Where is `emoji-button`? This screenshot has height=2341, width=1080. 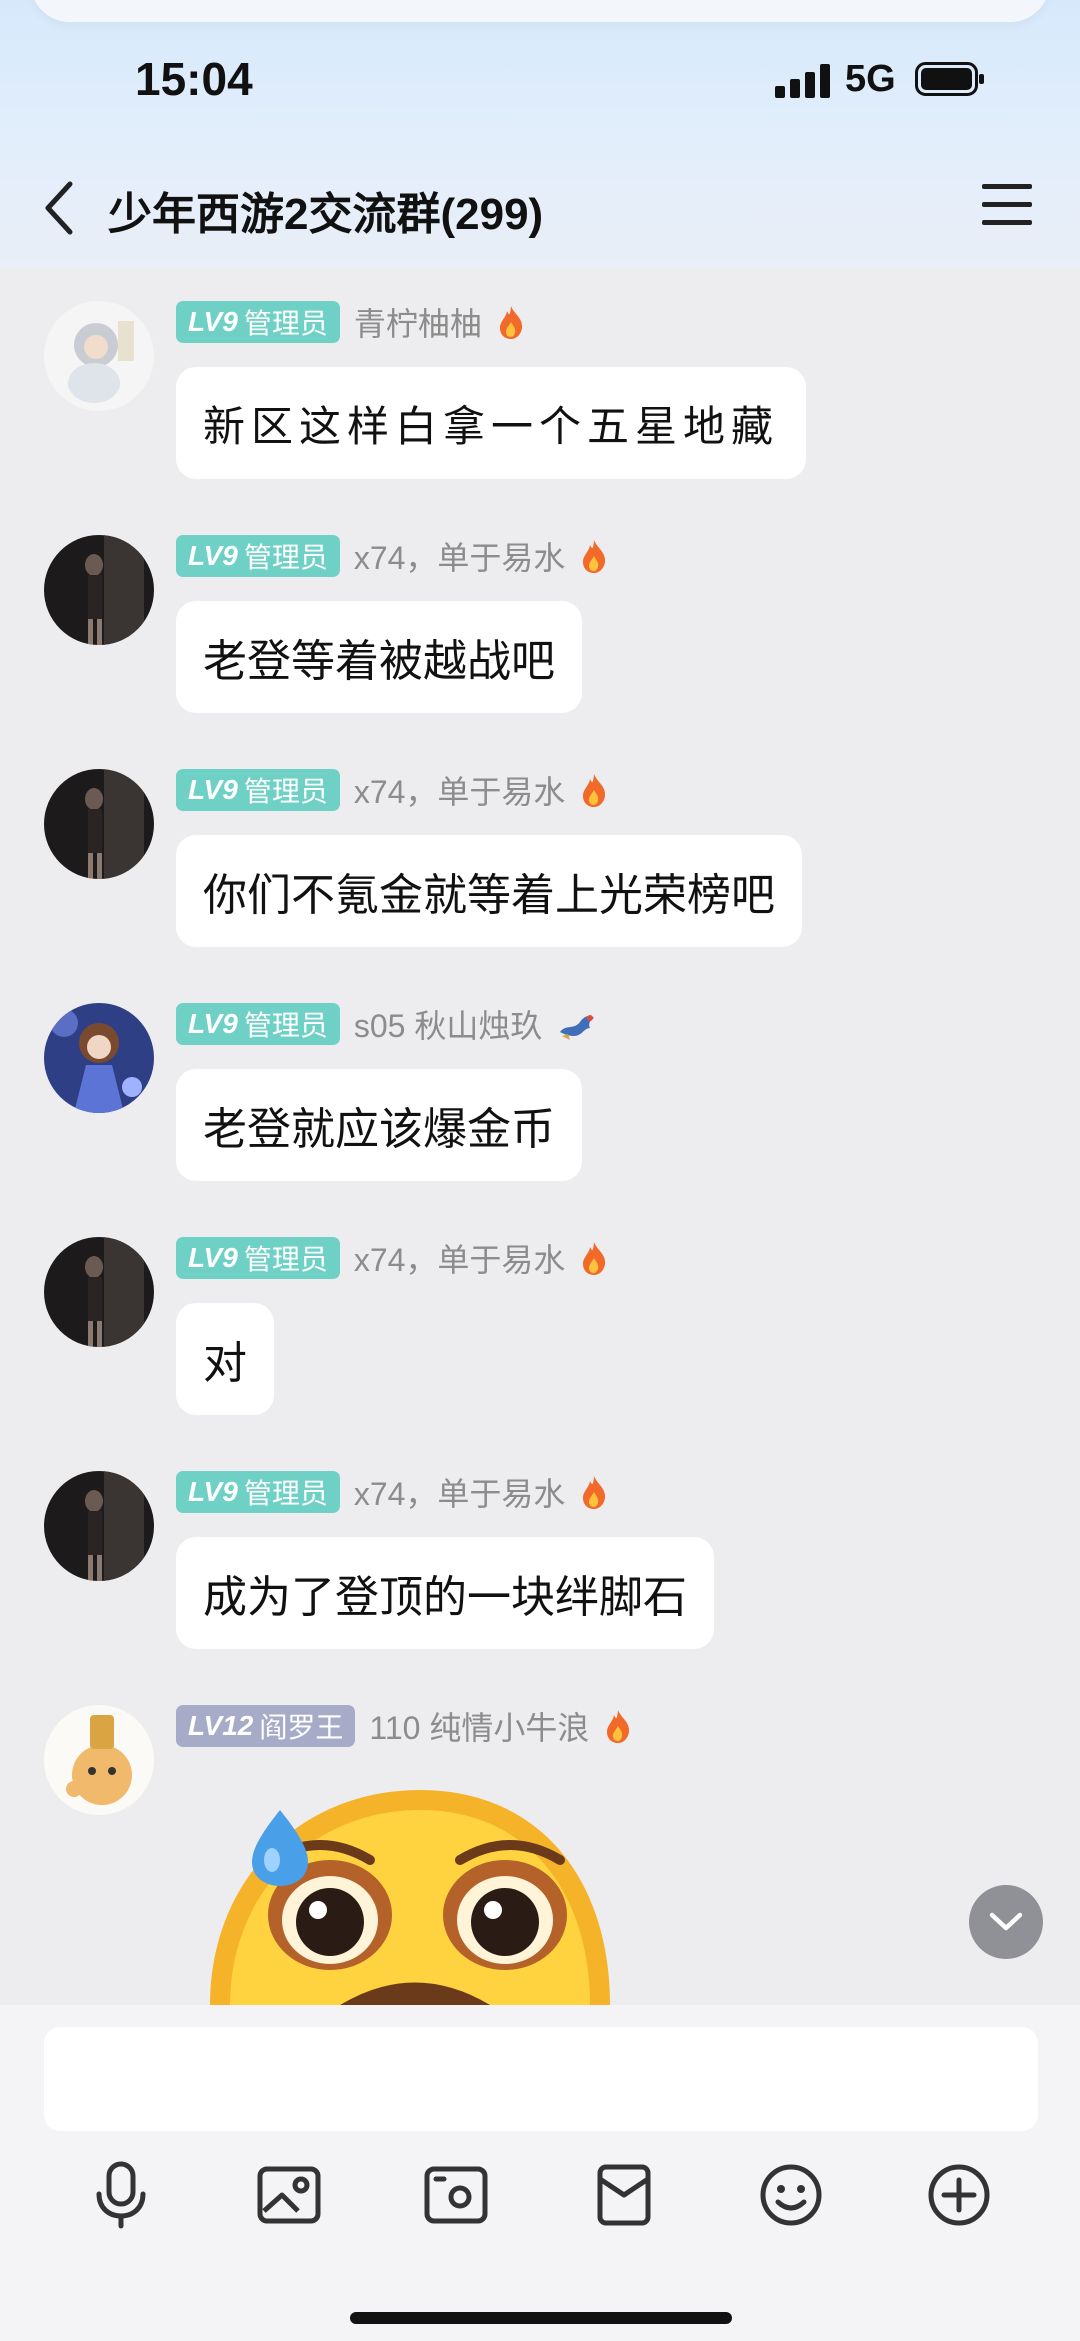 emoji-button is located at coordinates (791, 2195).